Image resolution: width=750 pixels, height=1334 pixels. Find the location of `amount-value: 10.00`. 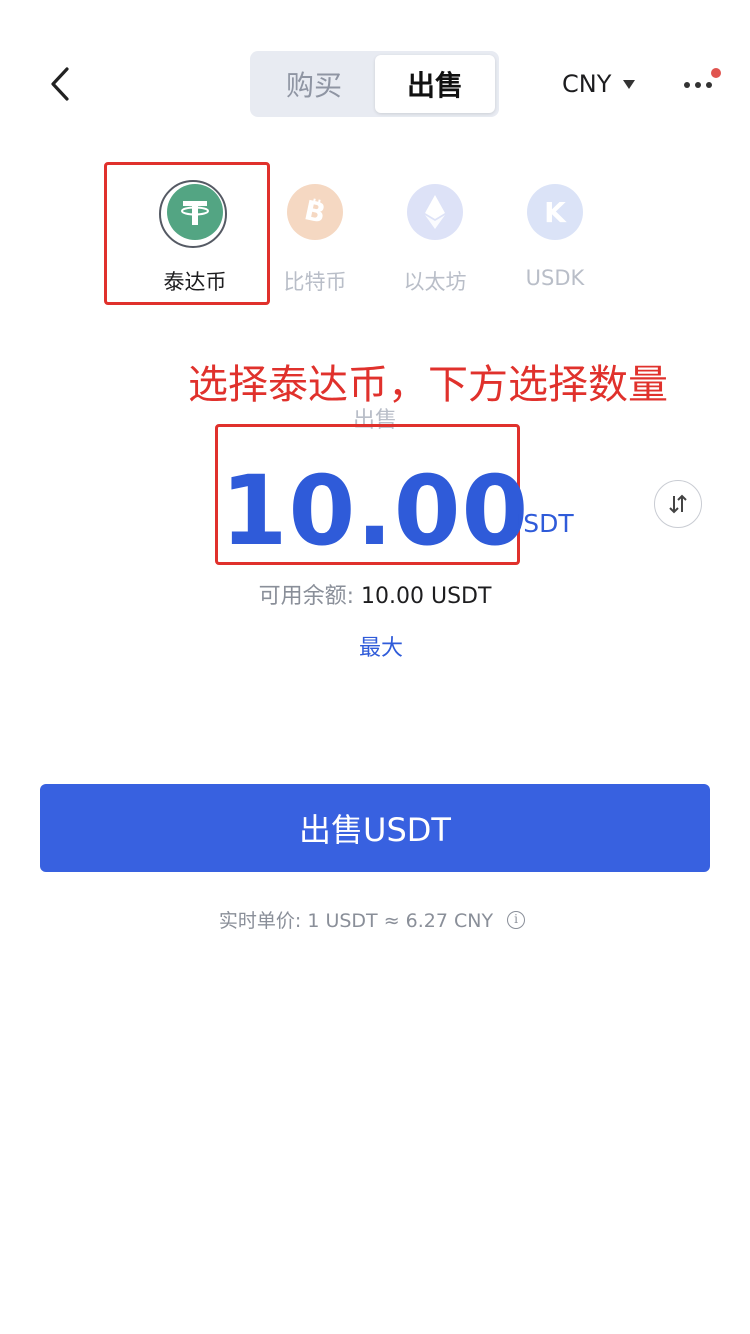

amount-value: 10.00 is located at coordinates (375, 511).